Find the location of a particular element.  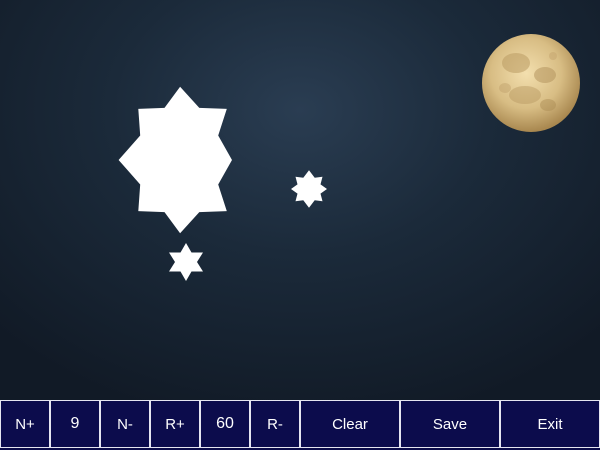

star-large is located at coordinates (175, 160).